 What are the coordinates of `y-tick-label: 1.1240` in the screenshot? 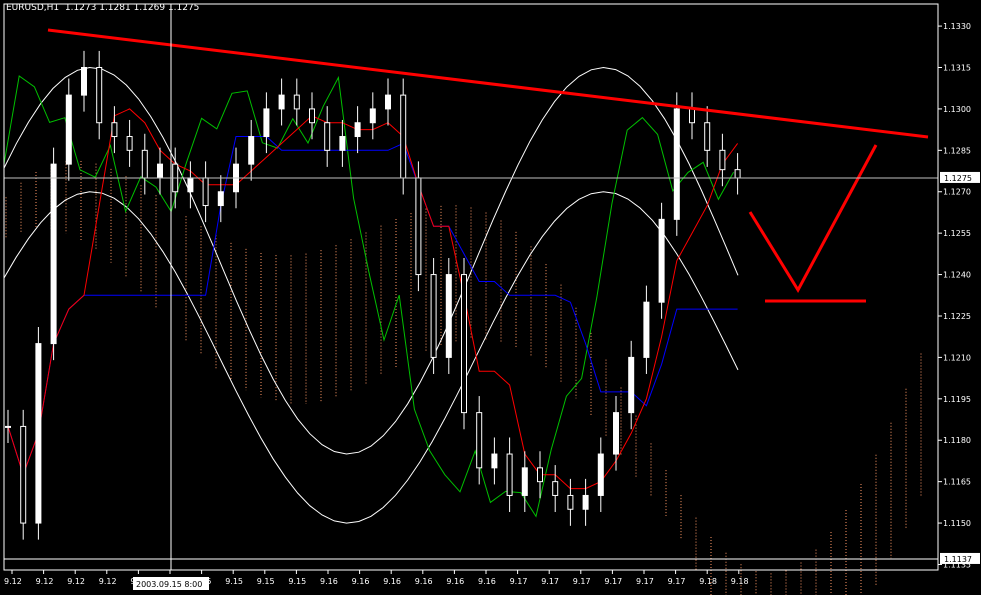 It's located at (957, 275).